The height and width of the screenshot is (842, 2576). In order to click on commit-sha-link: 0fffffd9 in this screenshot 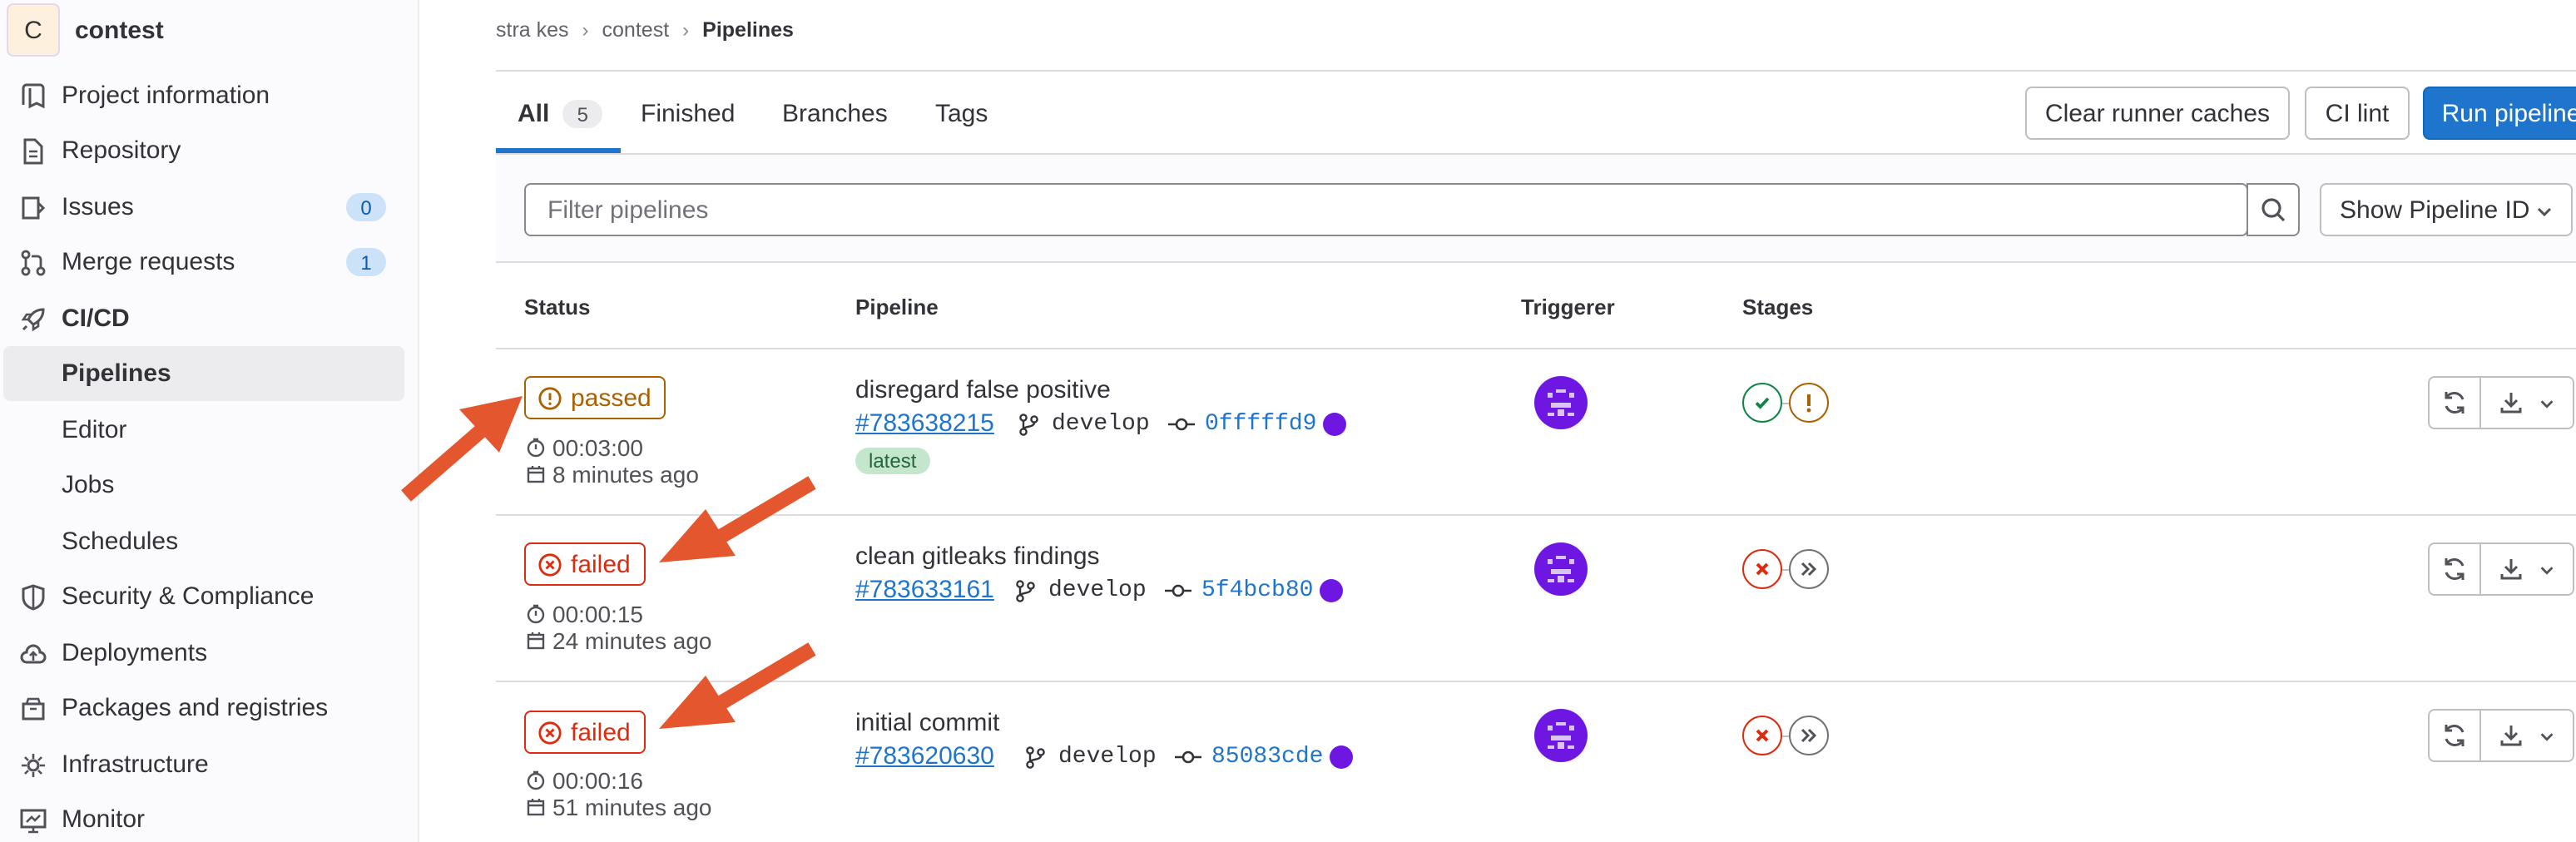, I will do `click(1242, 424)`.